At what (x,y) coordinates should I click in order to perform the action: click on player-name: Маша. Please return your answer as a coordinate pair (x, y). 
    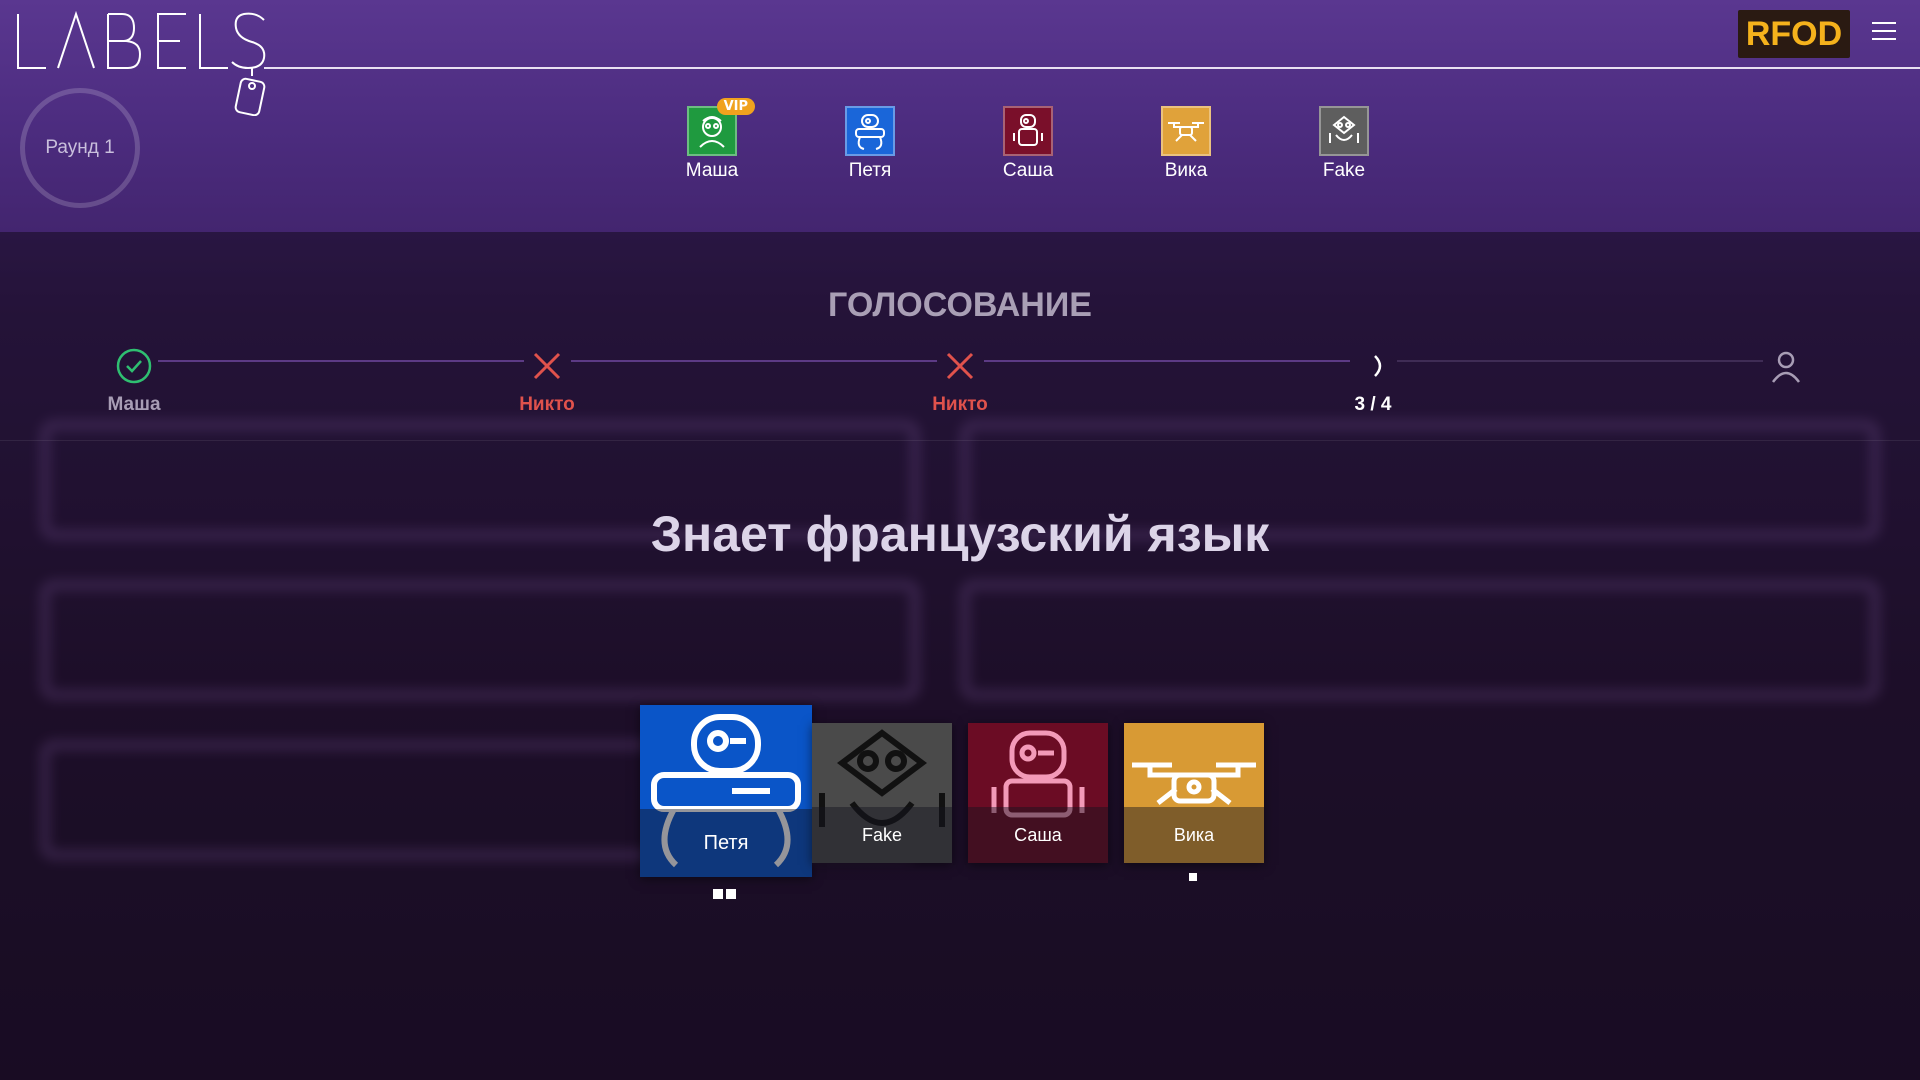
    Looking at the image, I should click on (712, 170).